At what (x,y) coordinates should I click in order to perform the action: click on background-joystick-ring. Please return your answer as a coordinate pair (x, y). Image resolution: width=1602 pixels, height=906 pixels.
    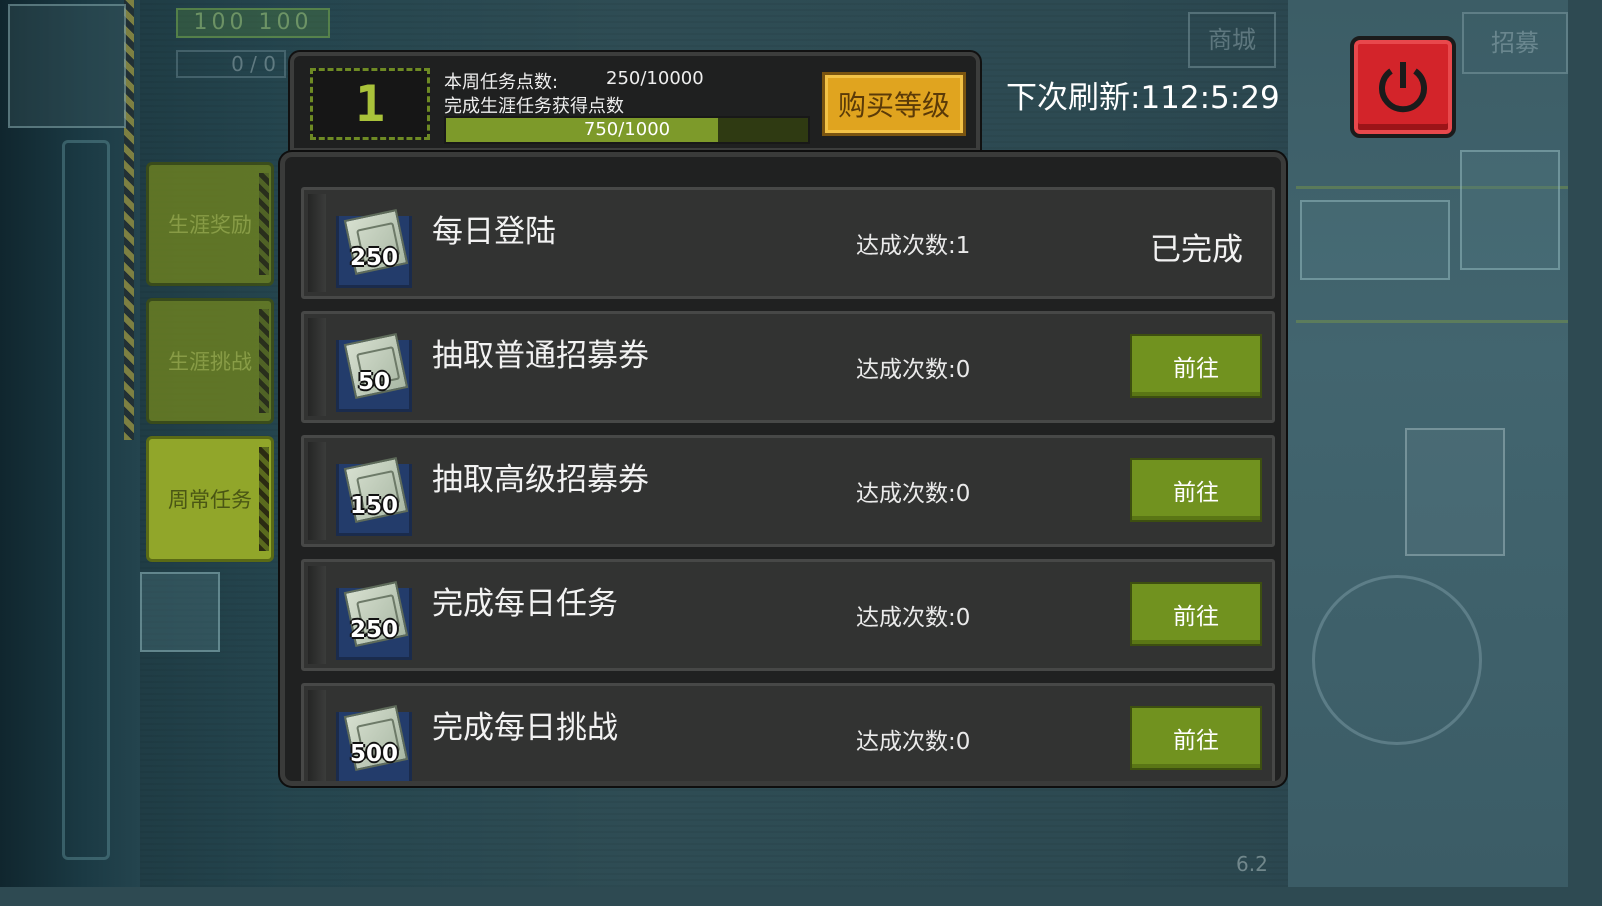
    Looking at the image, I should click on (1397, 660).